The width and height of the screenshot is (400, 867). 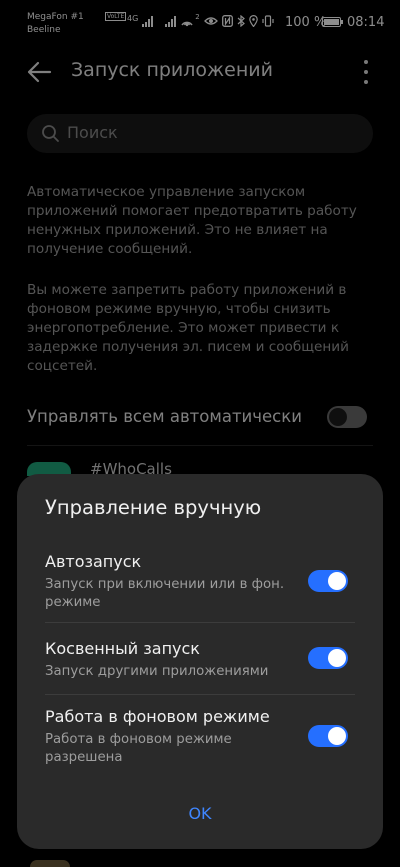 I want to click on background-work-toggle, so click(x=328, y=736).